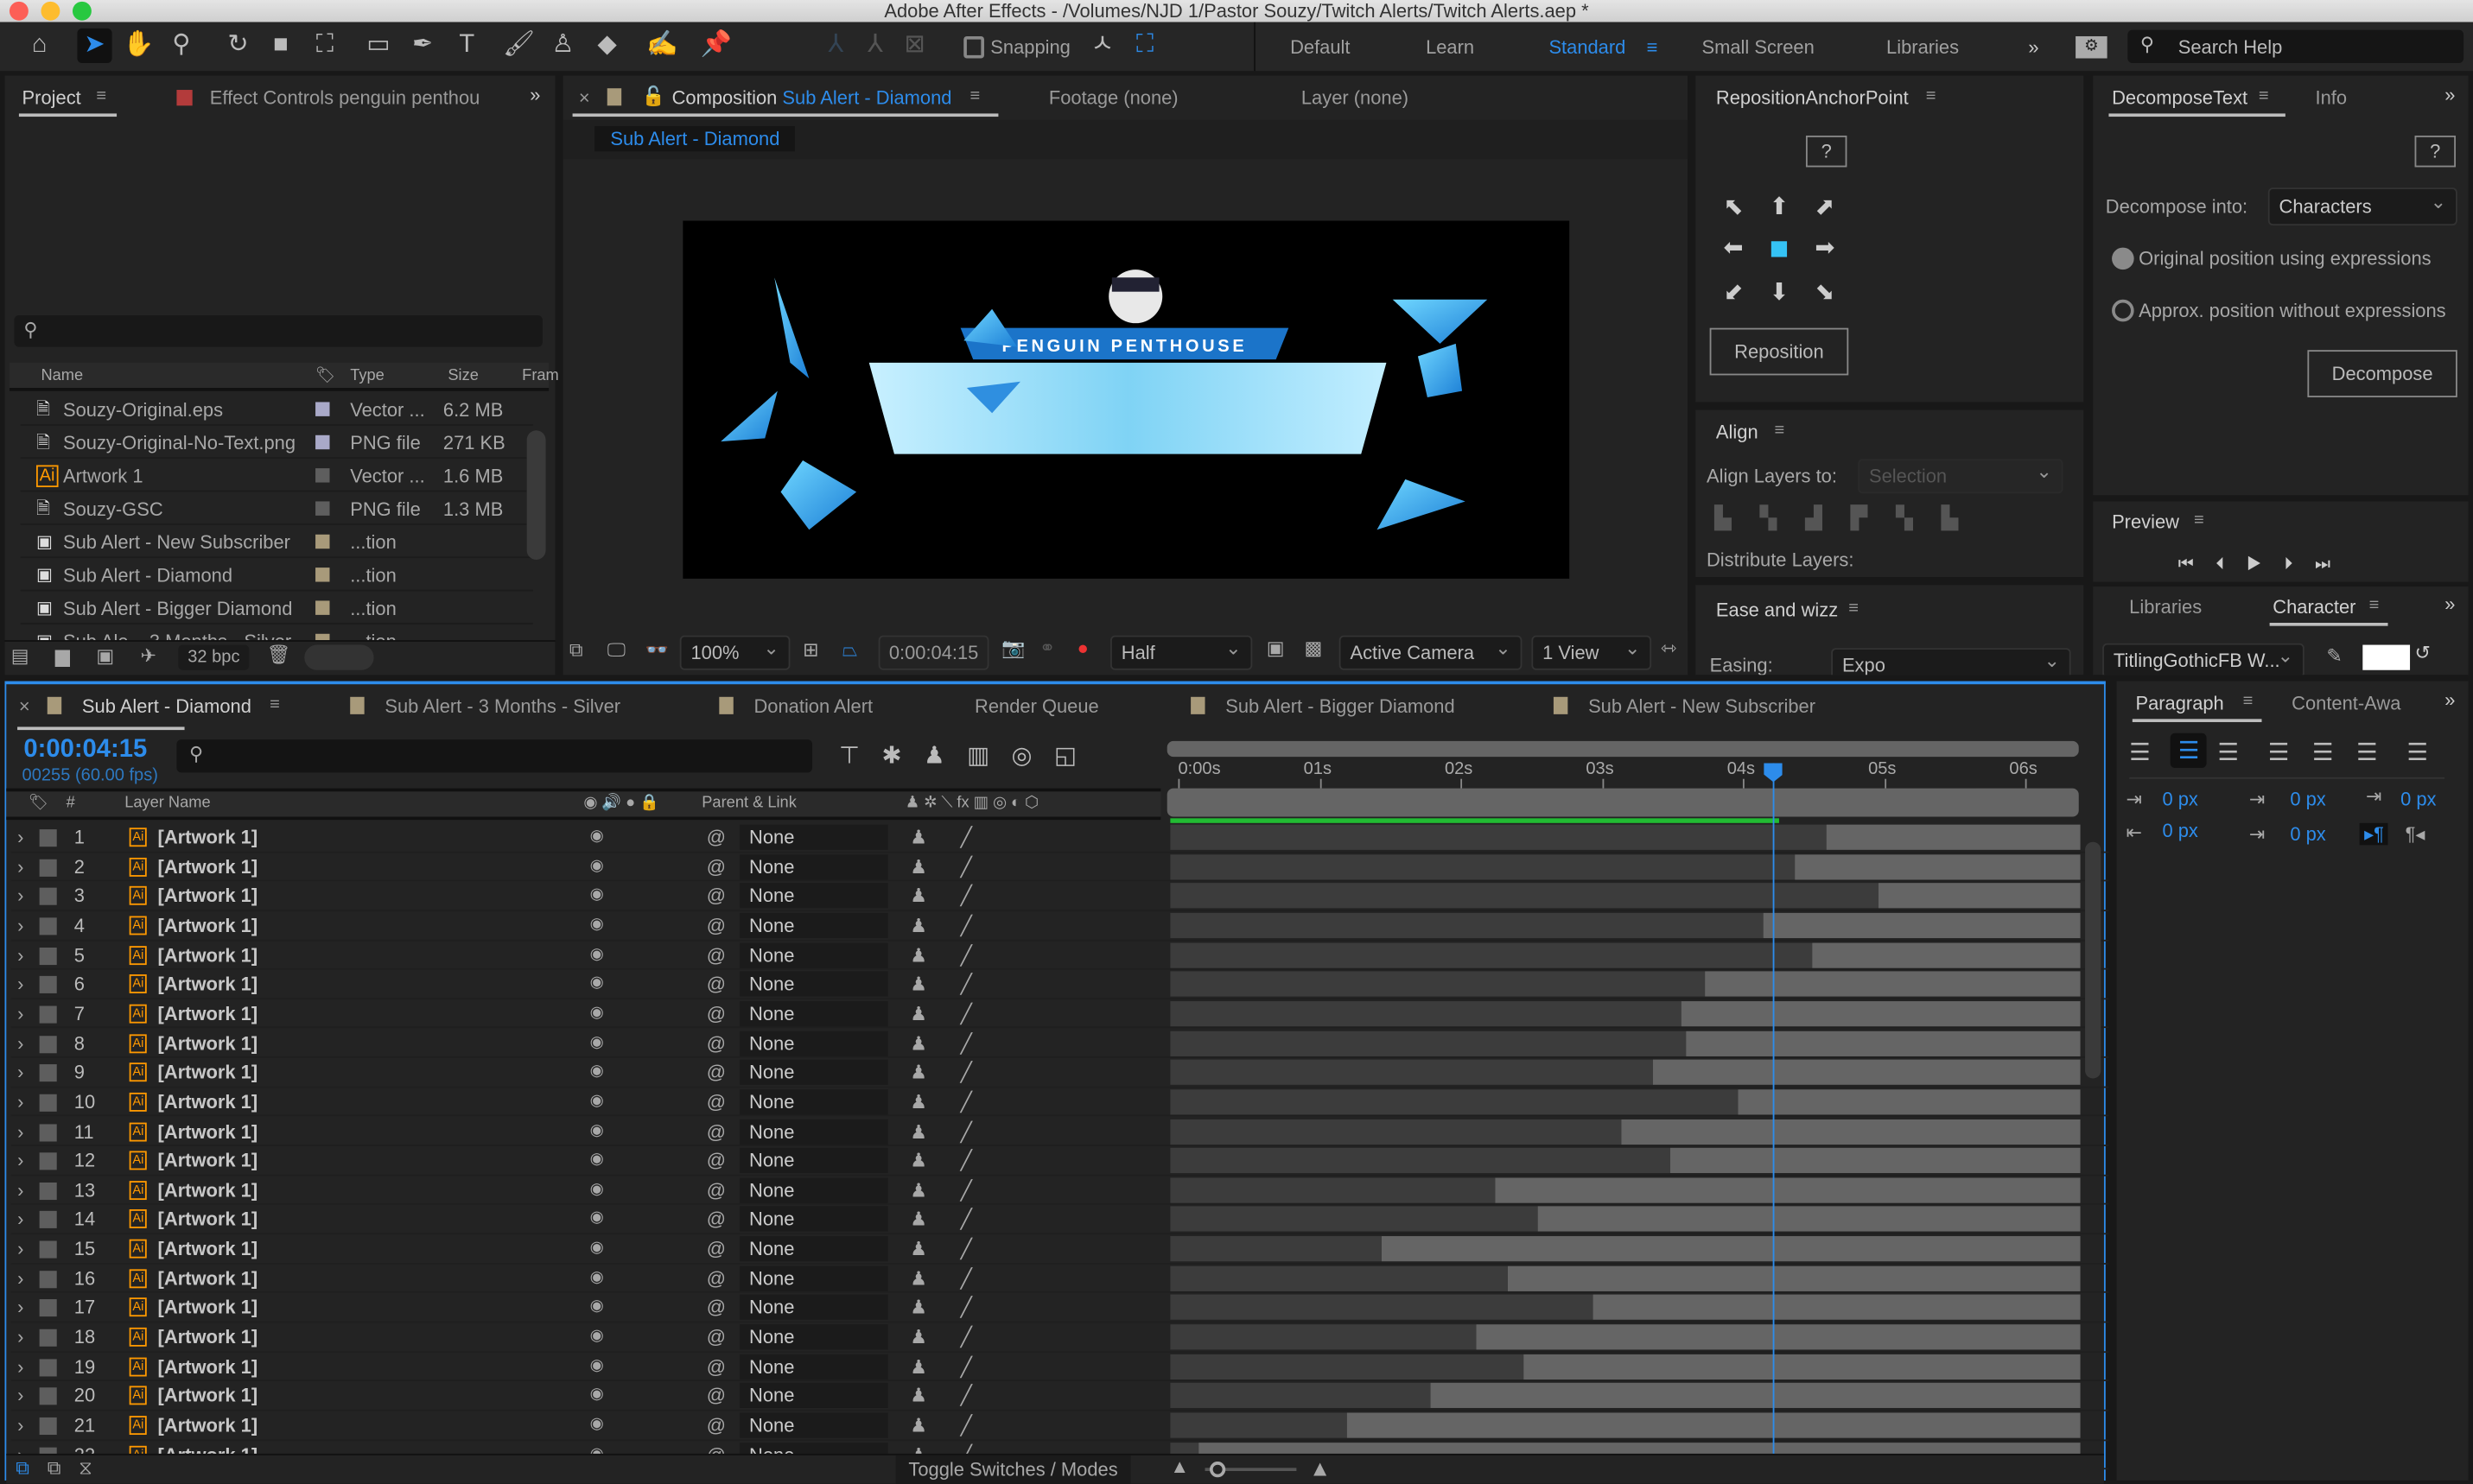 Image resolution: width=2473 pixels, height=1484 pixels. Describe the element at coordinates (139, 46) in the screenshot. I see `hand-tool-icon: ✋` at that location.